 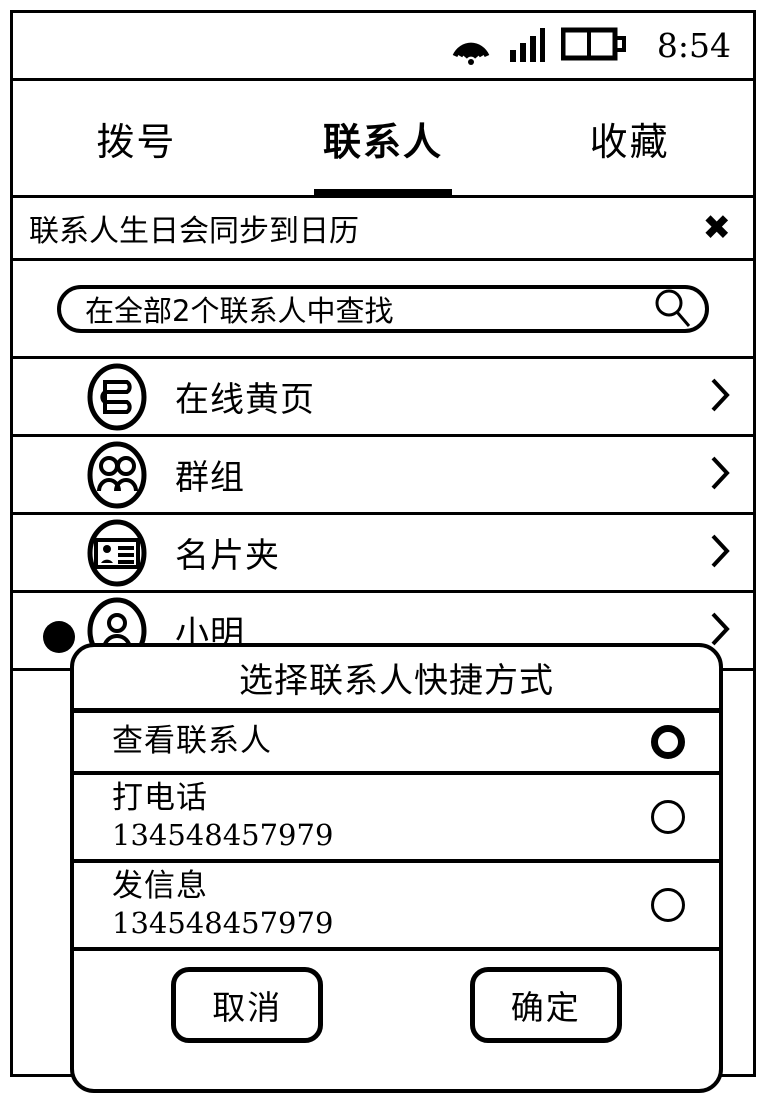 What do you see at coordinates (227, 556) in the screenshot?
I see `list-item-label: 名片夹` at bounding box center [227, 556].